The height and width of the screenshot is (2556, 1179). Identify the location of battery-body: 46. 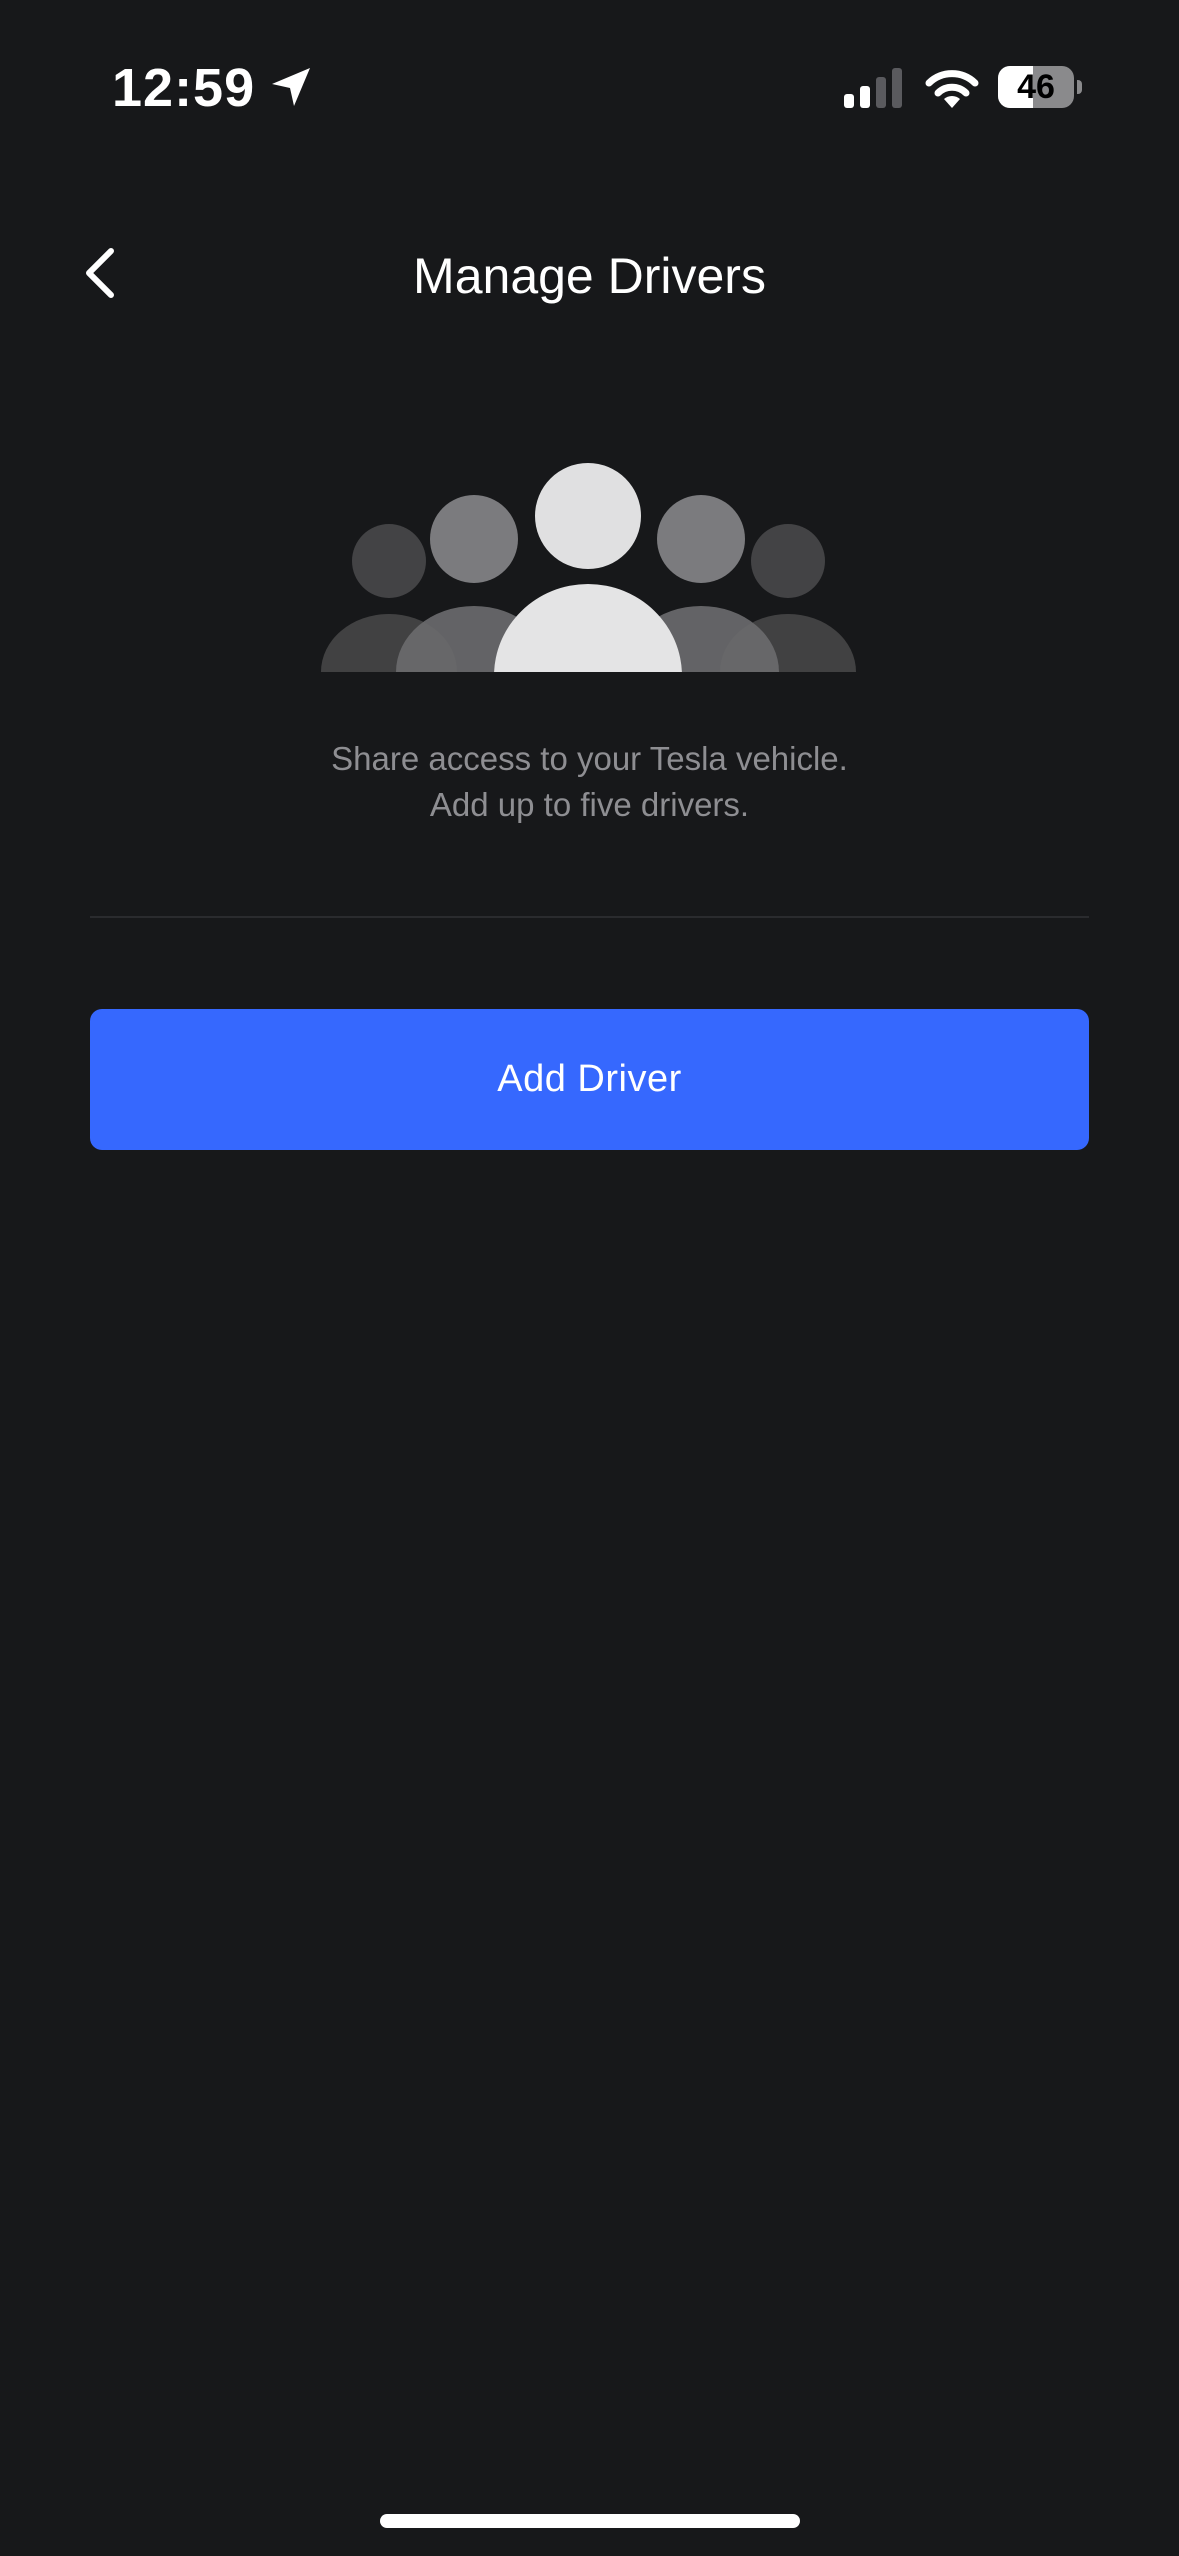
(1036, 87).